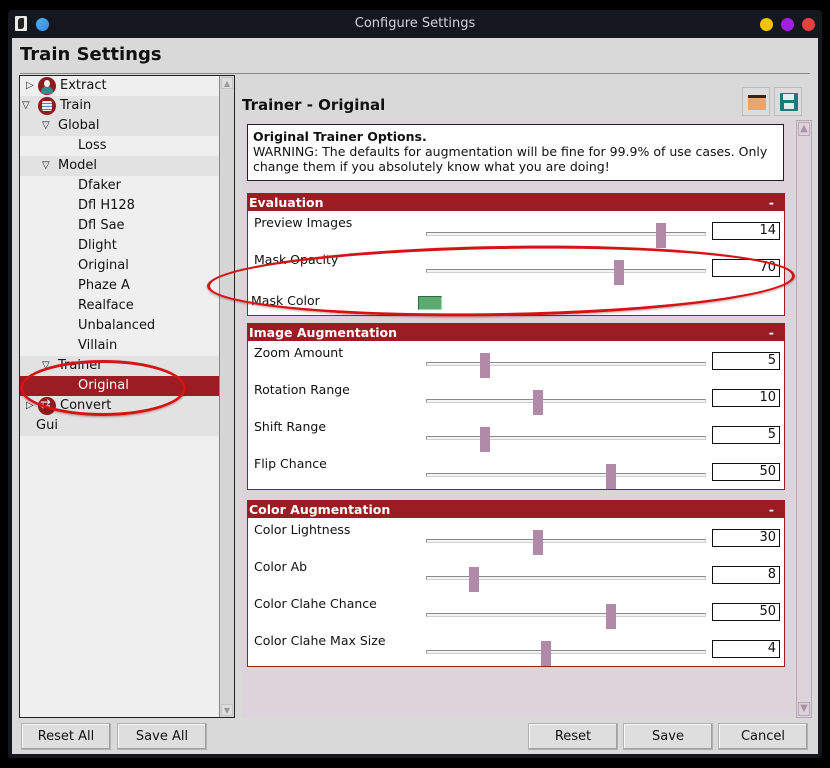  I want to click on tree-item-label: Global, so click(79, 125).